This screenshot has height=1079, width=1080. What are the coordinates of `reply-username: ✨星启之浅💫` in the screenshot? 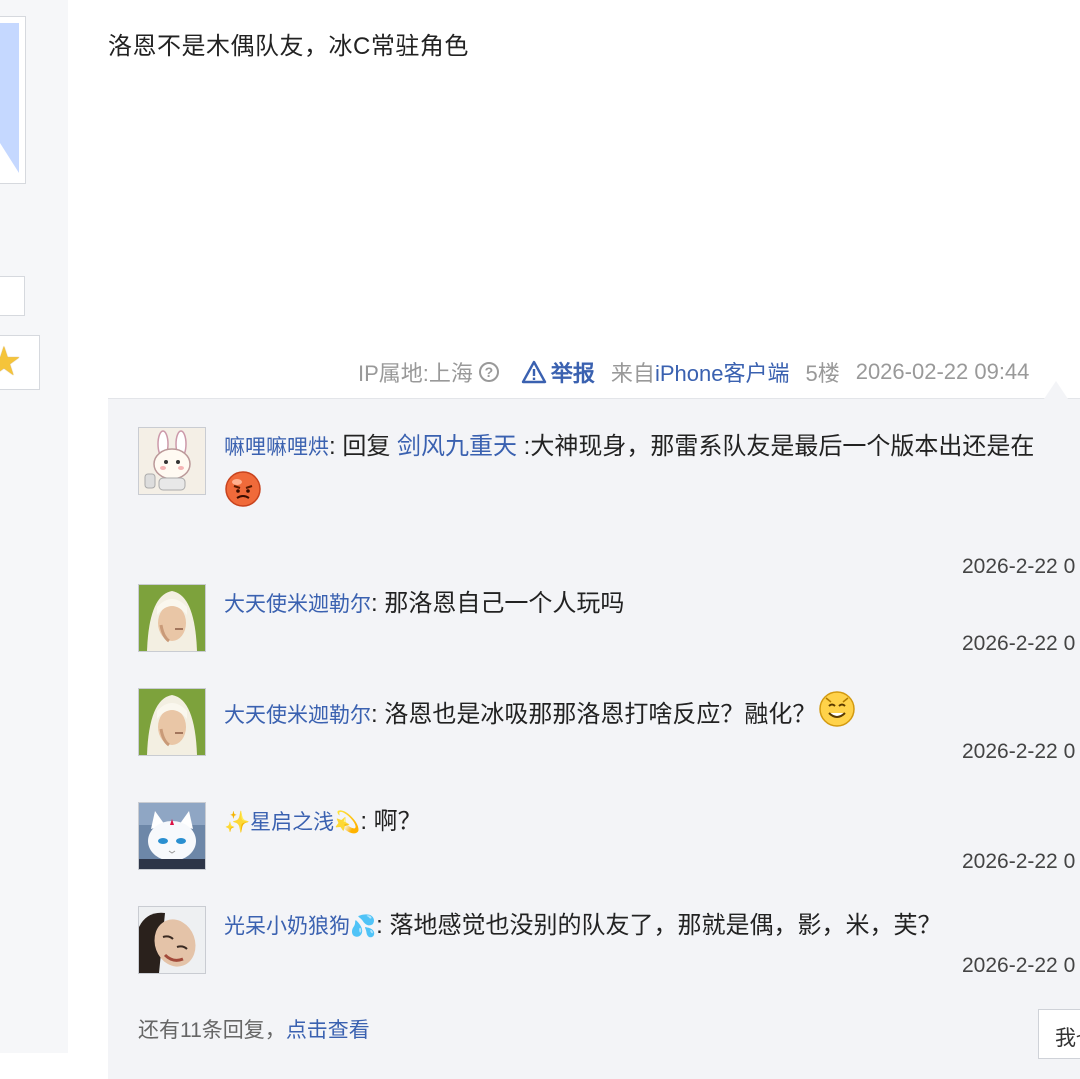 It's located at (292, 822).